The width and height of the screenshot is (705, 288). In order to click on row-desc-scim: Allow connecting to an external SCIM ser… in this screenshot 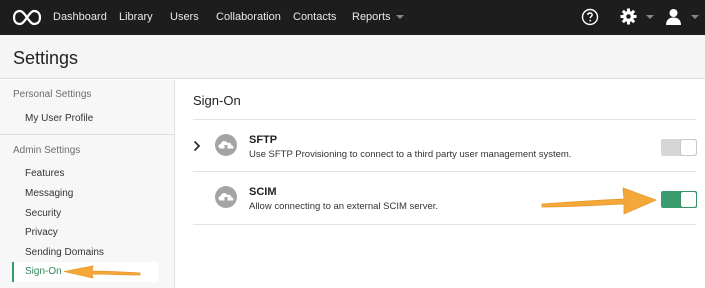, I will do `click(344, 206)`.